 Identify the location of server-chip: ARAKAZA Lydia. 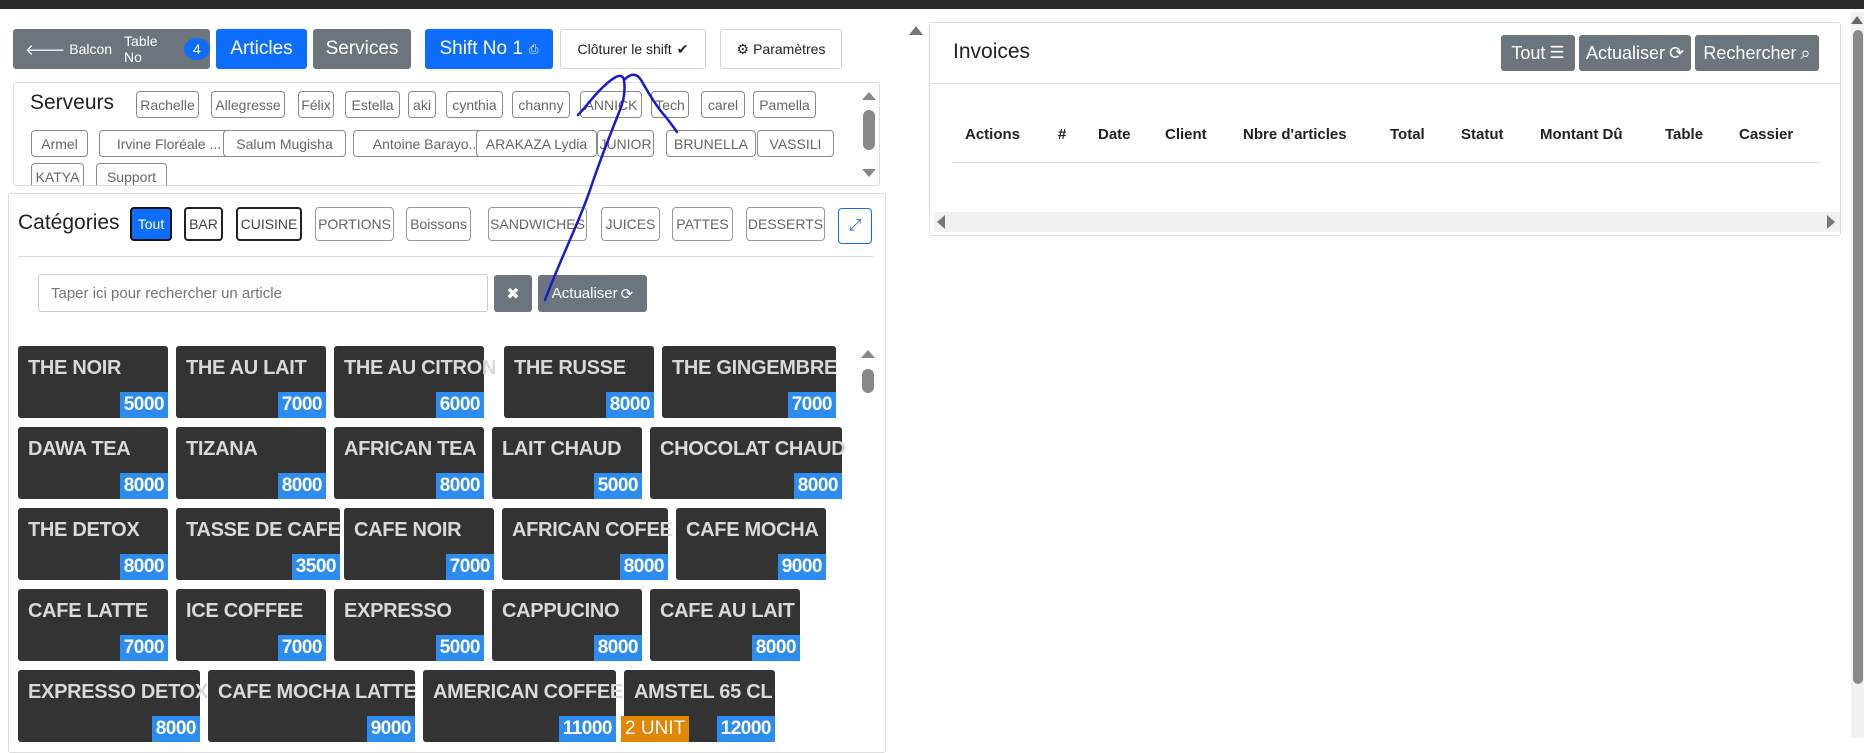
(536, 143).